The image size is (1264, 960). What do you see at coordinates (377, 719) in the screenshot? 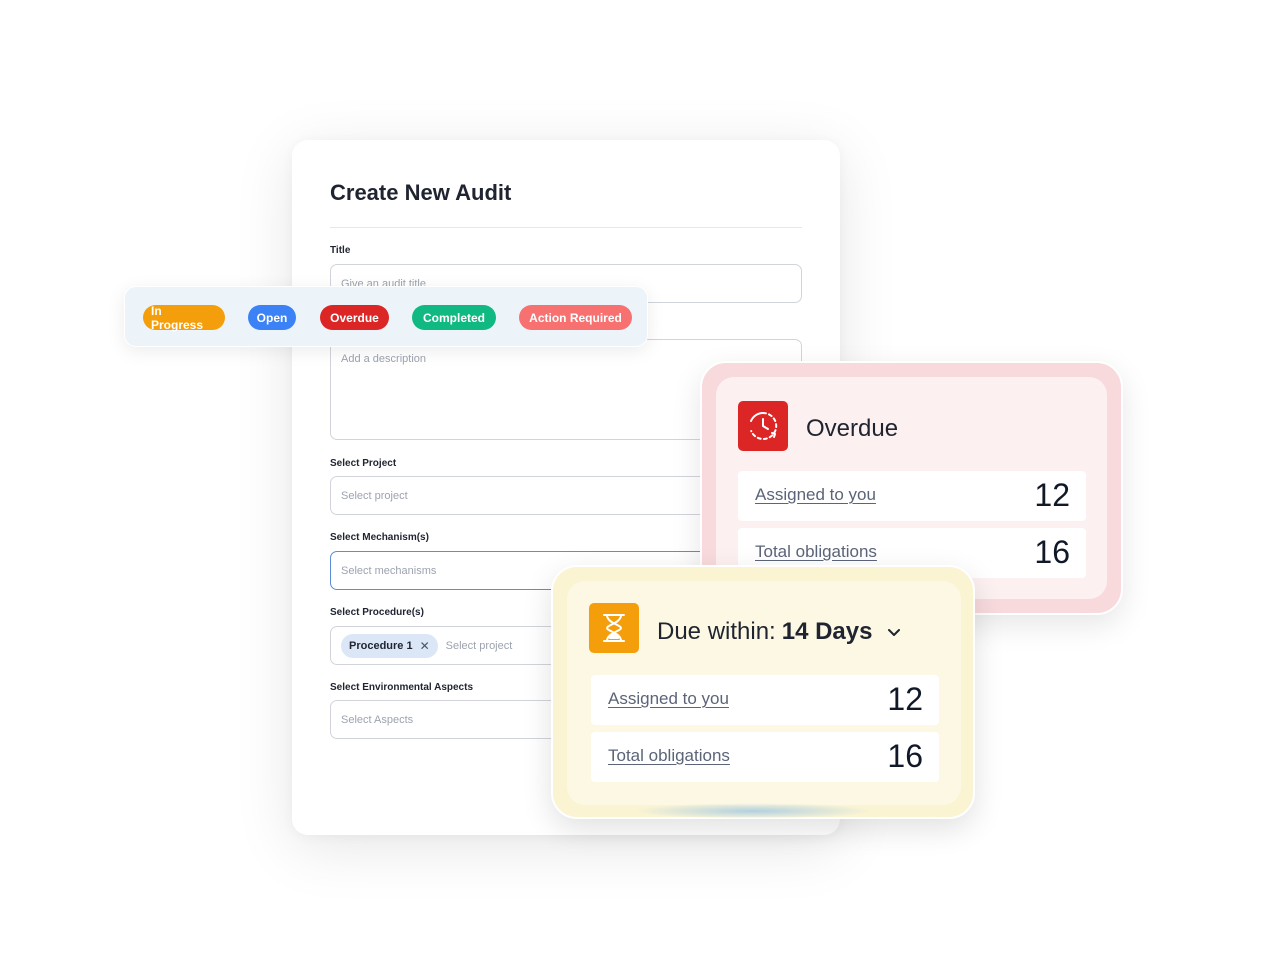
I see `aspects-placeholder: Select Aspects` at bounding box center [377, 719].